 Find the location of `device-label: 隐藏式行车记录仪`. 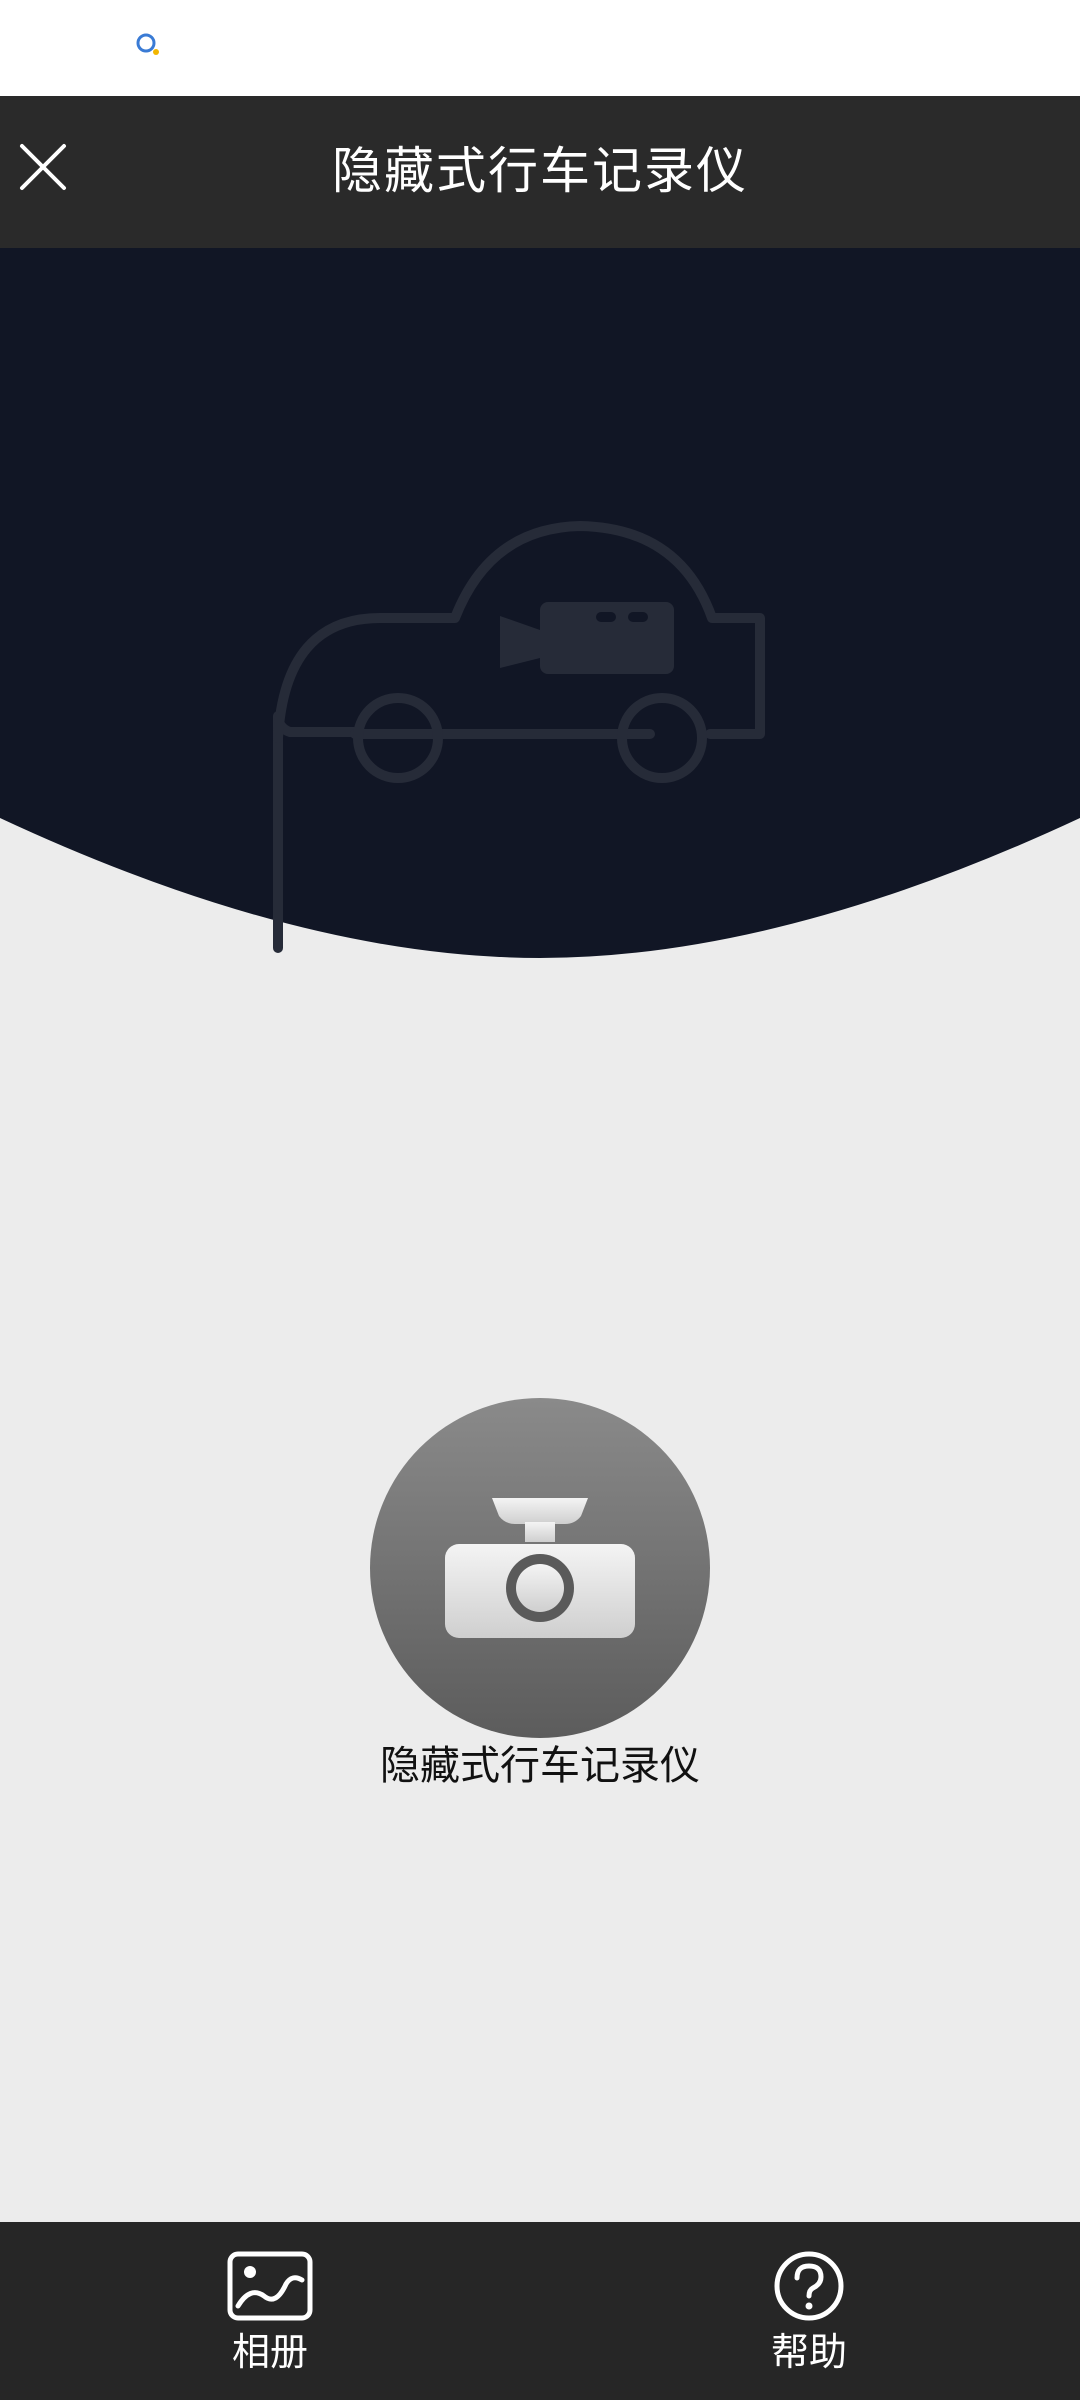

device-label: 隐藏式行车记录仪 is located at coordinates (540, 1766).